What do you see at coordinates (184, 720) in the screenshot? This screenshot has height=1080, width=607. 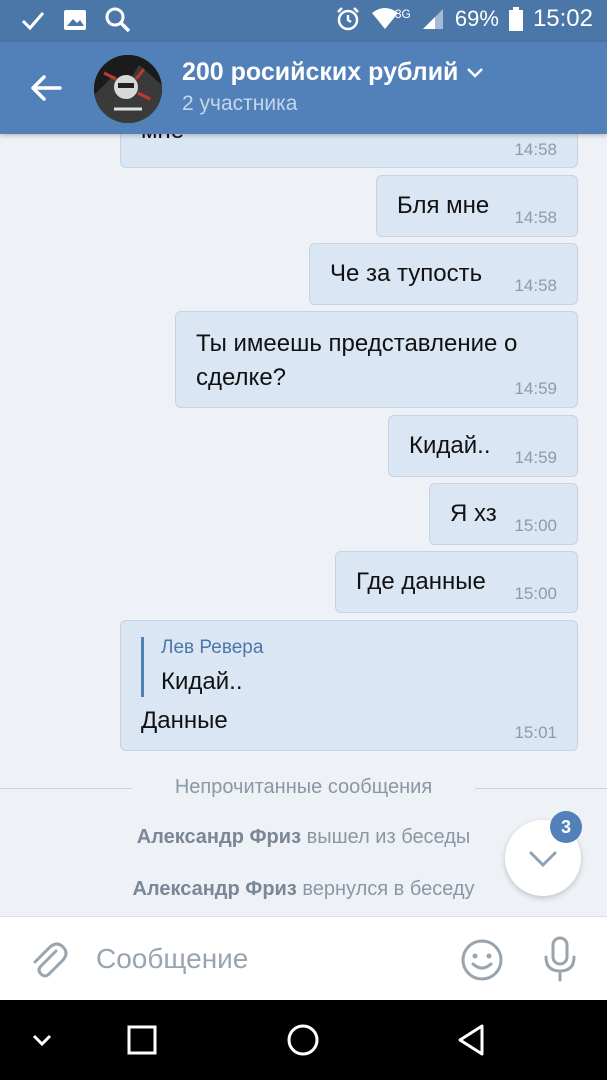 I see `message-text: Данные` at bounding box center [184, 720].